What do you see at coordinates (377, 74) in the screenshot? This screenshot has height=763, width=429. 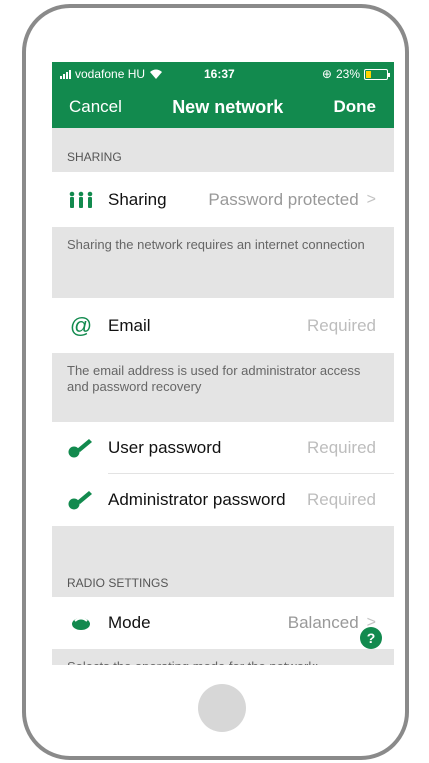 I see `battery-icon` at bounding box center [377, 74].